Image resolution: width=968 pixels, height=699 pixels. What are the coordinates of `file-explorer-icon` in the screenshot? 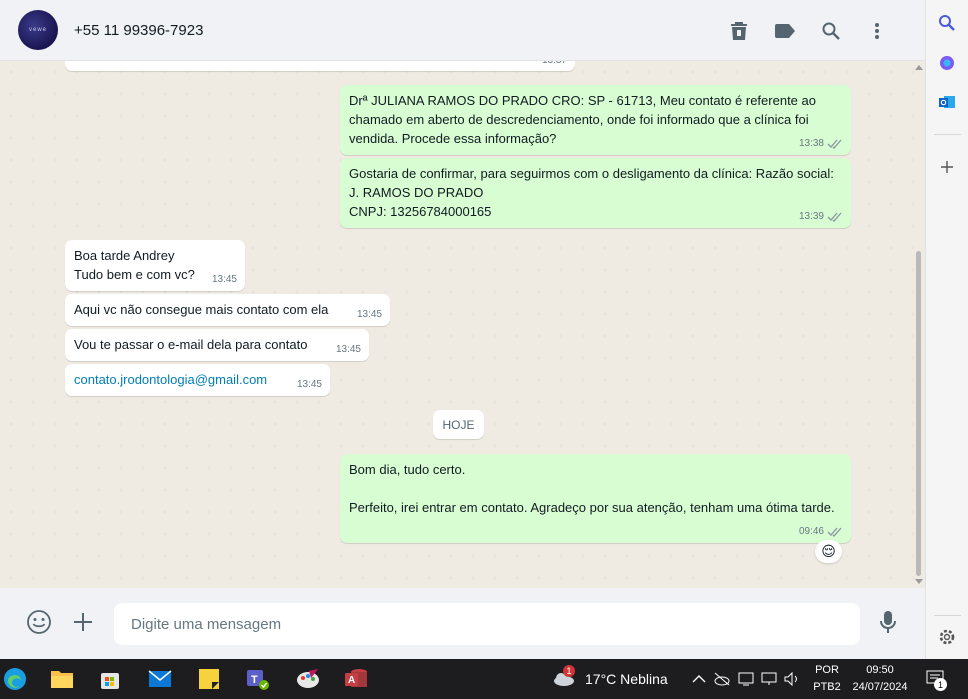 It's located at (62, 679).